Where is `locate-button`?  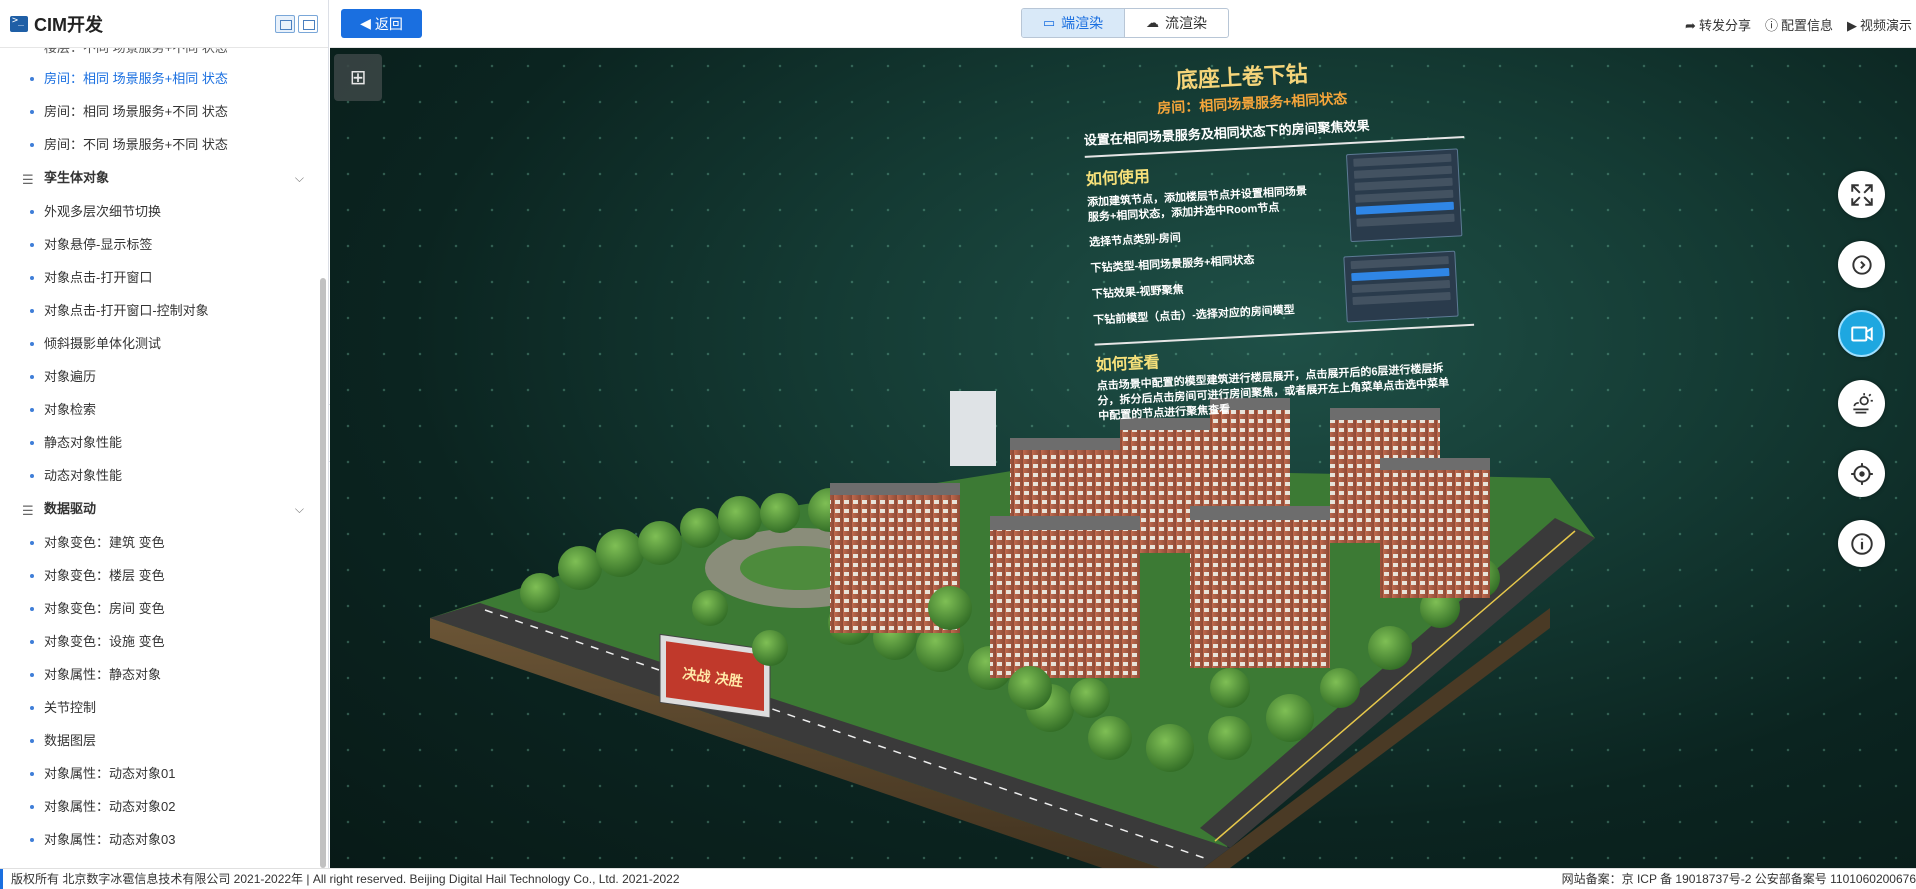 locate-button is located at coordinates (1861, 473).